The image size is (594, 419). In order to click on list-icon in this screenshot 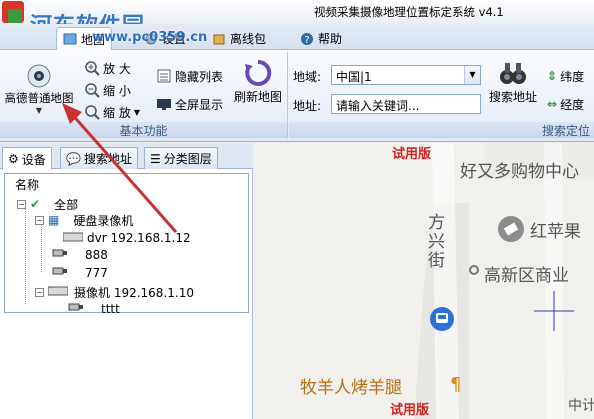, I will do `click(164, 76)`.